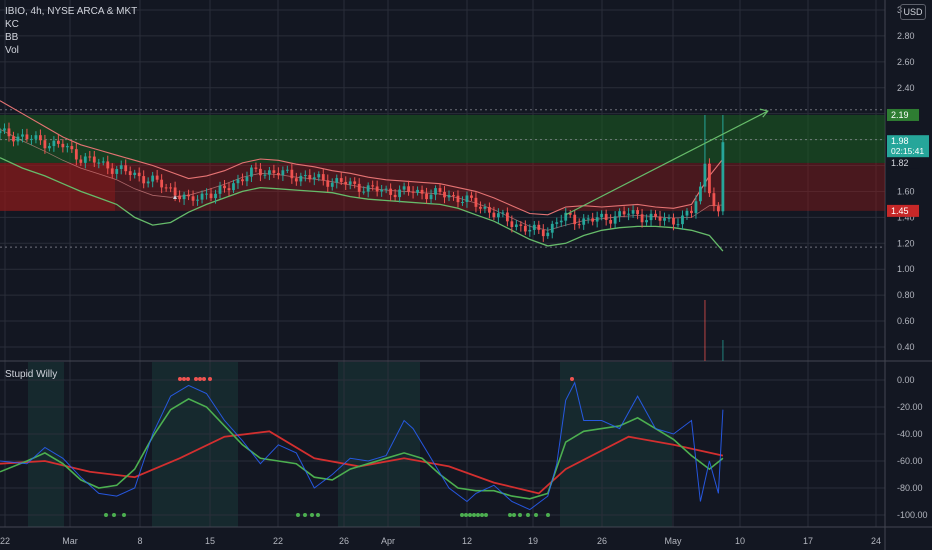  I want to click on green-resistance-zone, so click(442, 138).